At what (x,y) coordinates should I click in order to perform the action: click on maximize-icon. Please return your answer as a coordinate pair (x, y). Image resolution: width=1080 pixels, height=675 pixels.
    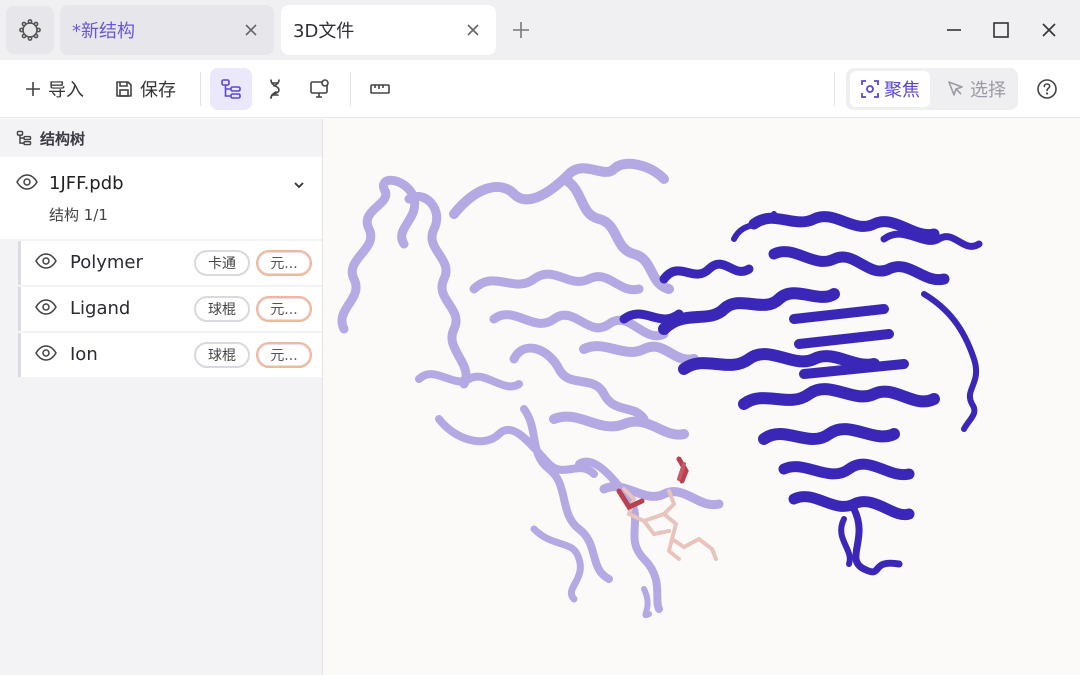
    Looking at the image, I should click on (1001, 30).